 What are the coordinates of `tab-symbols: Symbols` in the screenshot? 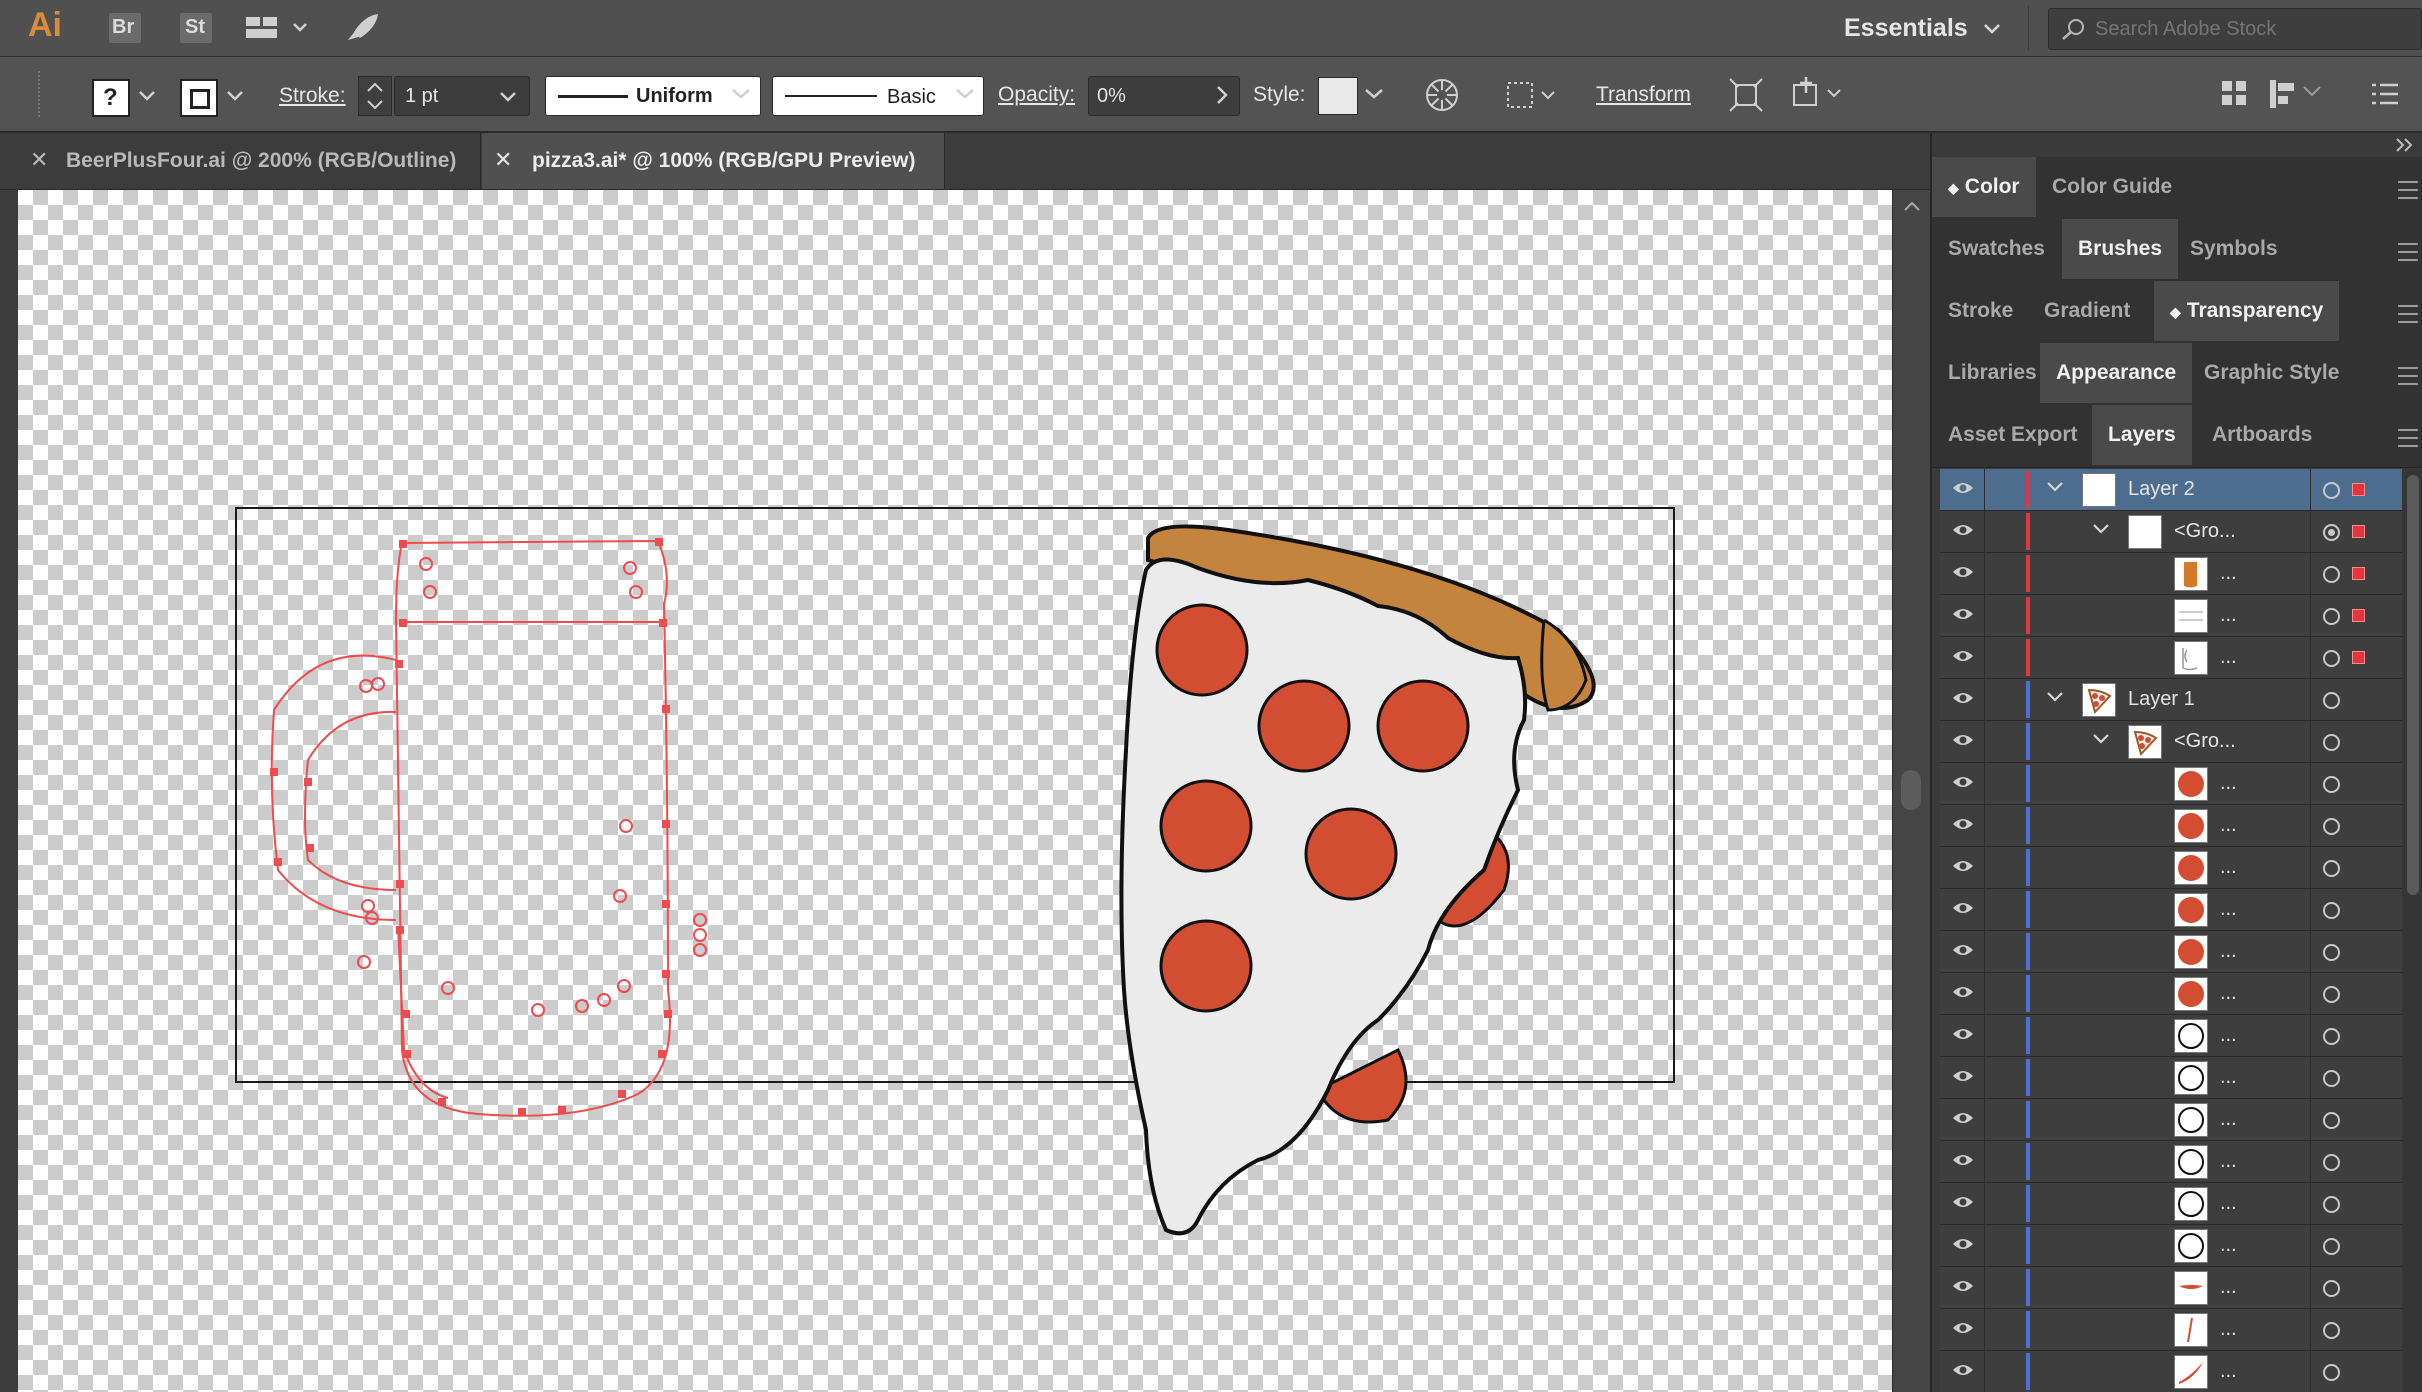 It's located at (2234, 249).